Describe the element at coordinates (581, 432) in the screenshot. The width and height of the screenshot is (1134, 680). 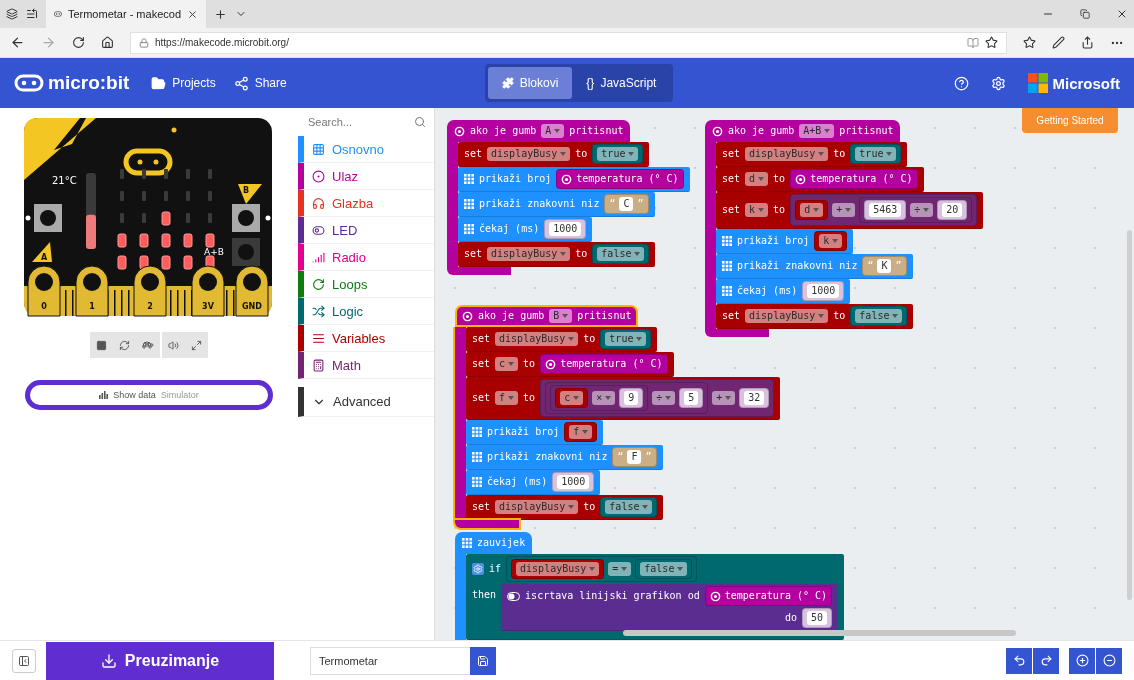
I see `variables-reporter-block: f` at that location.